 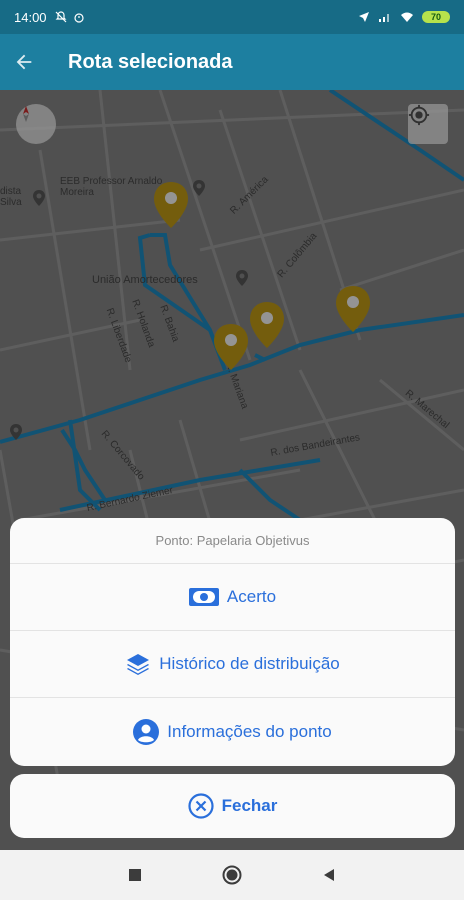 What do you see at coordinates (249, 805) in the screenshot?
I see `close-label: Fechar` at bounding box center [249, 805].